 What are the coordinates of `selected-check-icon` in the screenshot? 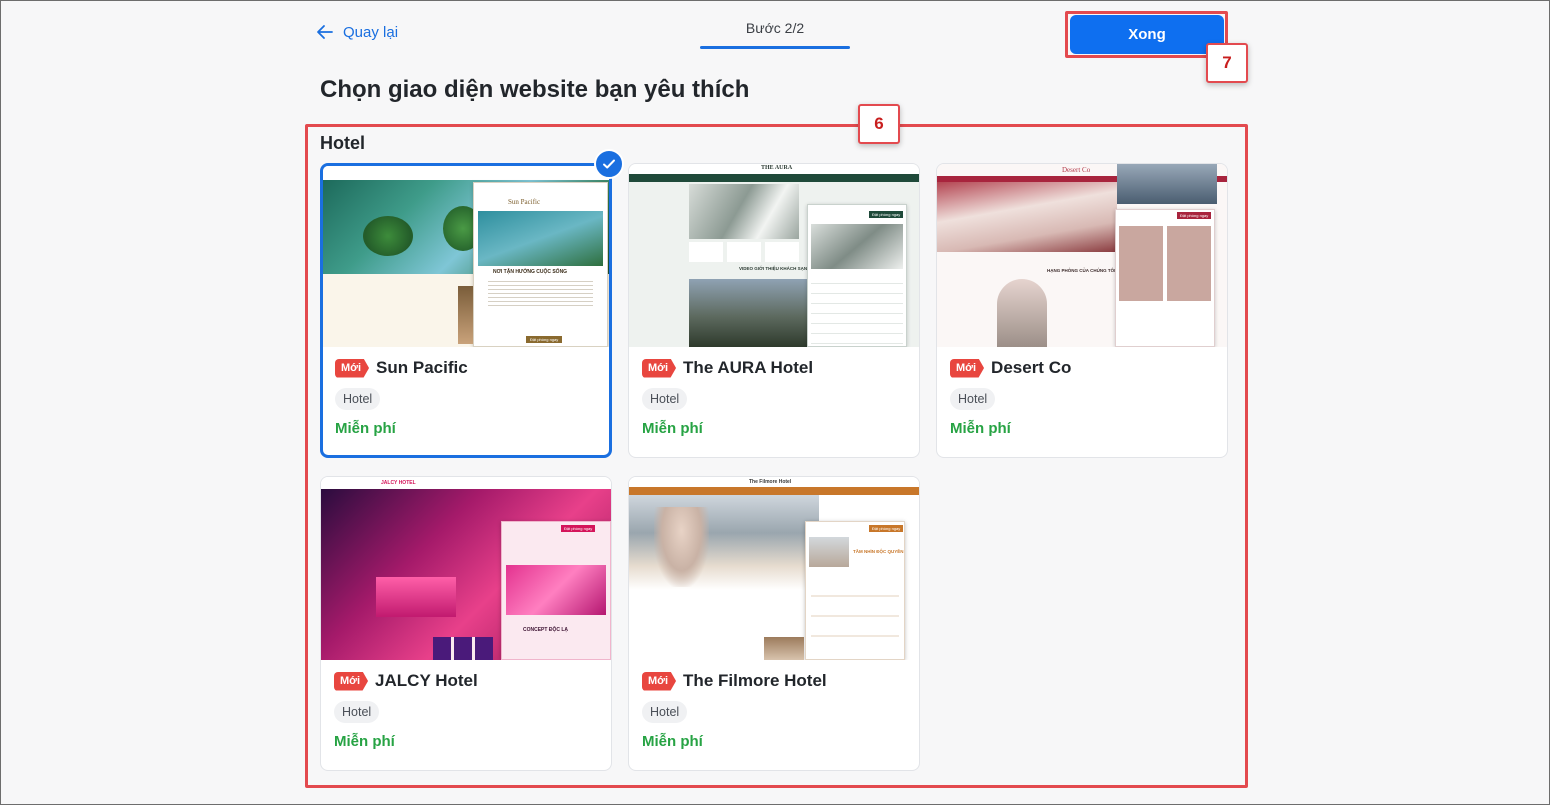 It's located at (609, 164).